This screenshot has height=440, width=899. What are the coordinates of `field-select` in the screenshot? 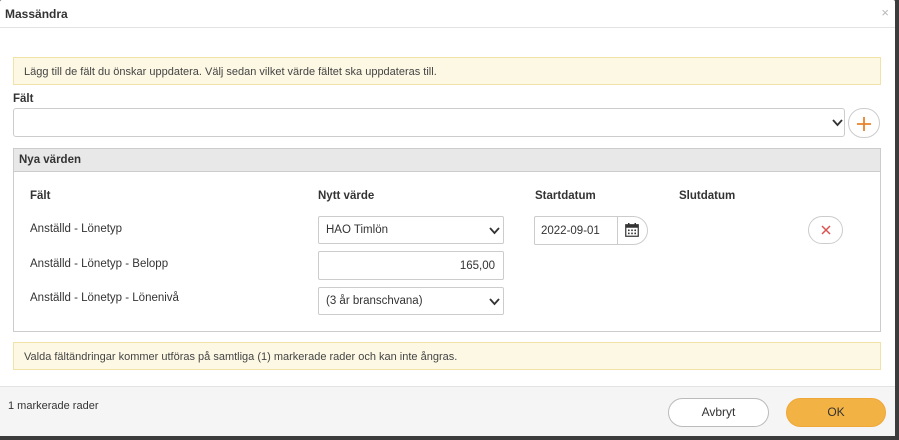 It's located at (429, 122).